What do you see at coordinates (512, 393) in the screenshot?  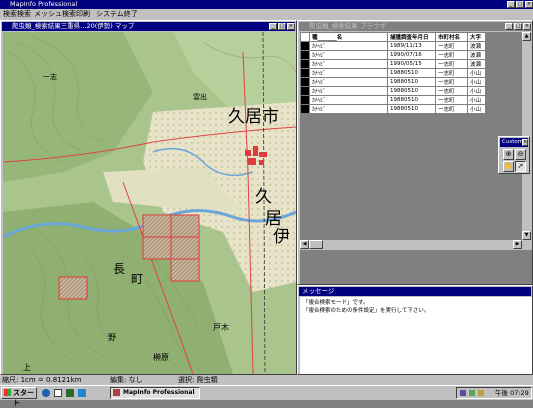 I see `clock: 午後 07:29` at bounding box center [512, 393].